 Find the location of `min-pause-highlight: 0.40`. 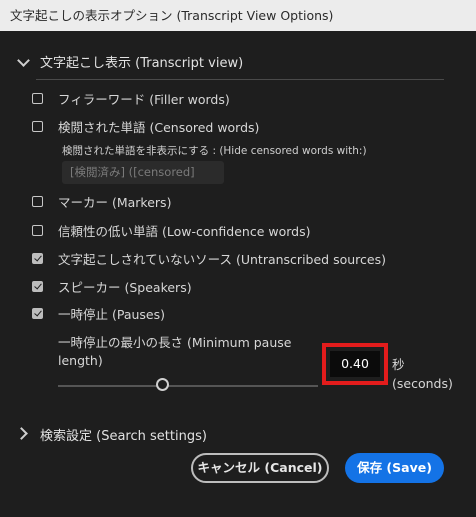

min-pause-highlight: 0.40 is located at coordinates (355, 364).